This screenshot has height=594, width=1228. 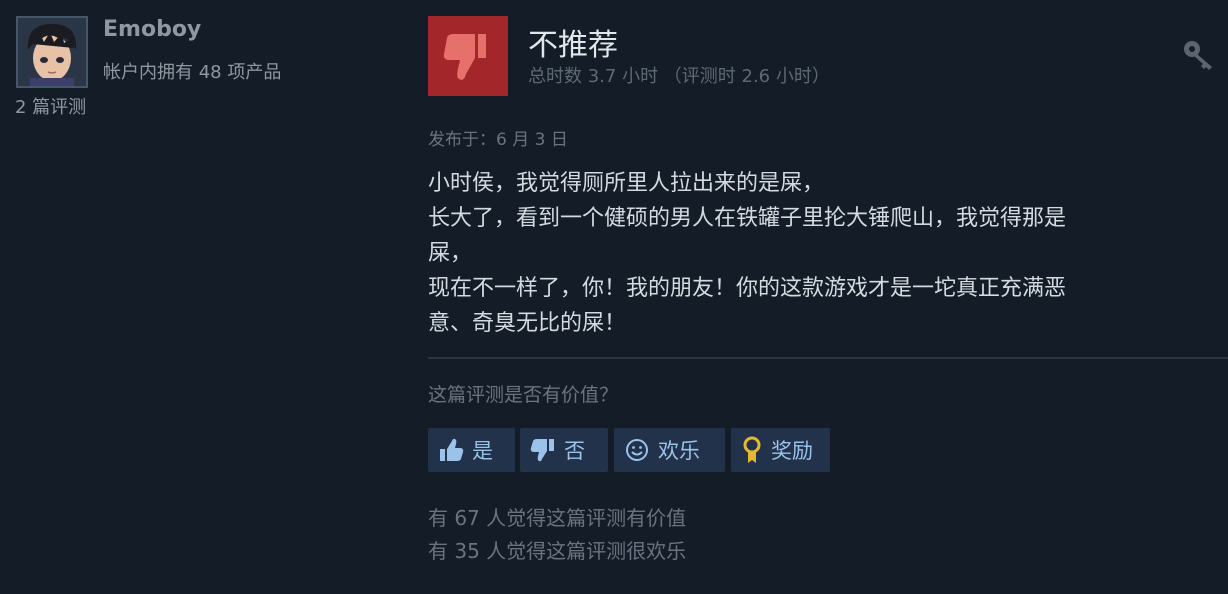 What do you see at coordinates (557, 518) in the screenshot?
I see `helpful-count: 有 67 人觉得这篇评测有价值` at bounding box center [557, 518].